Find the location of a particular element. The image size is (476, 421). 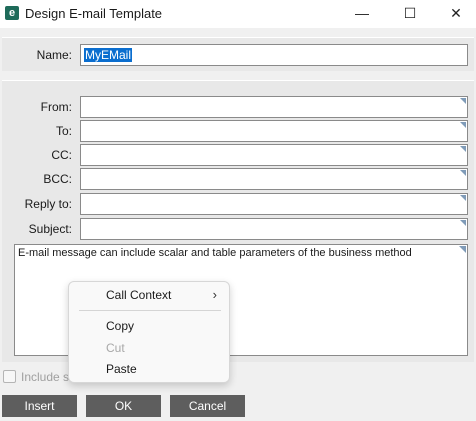

name-label: Name: is located at coordinates (54, 55).